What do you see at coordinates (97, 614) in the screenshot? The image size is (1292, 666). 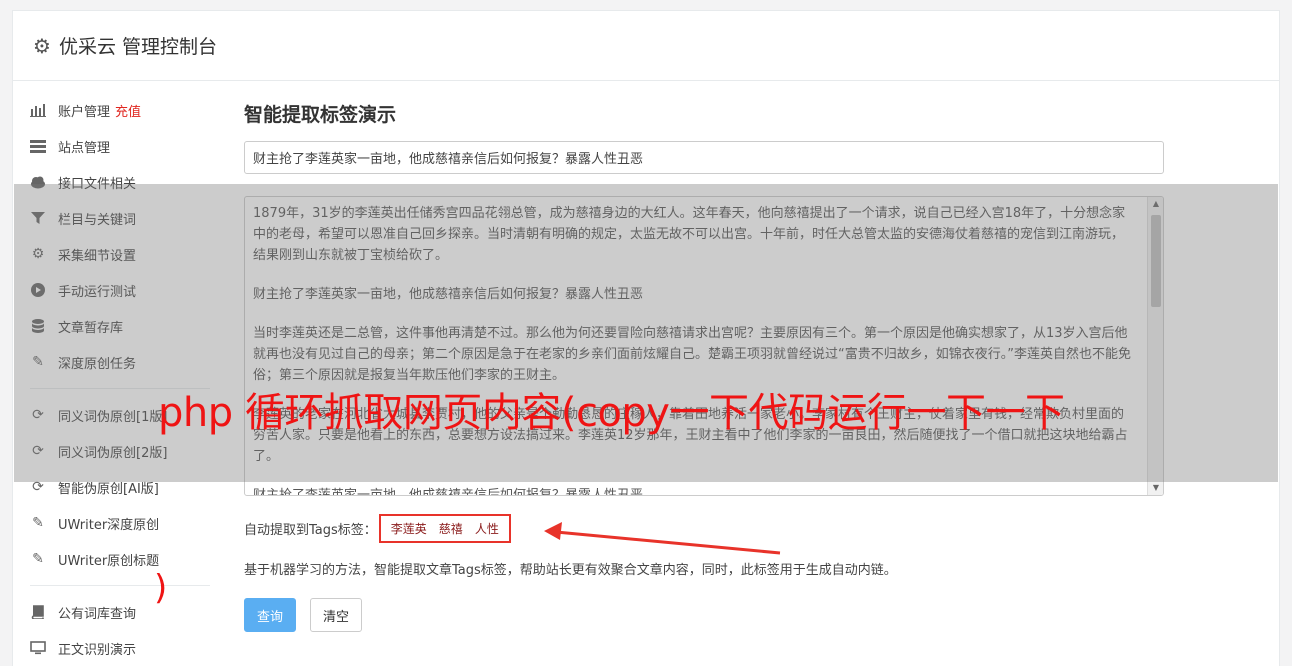 I see `sidebar-item-label: 公有词库查询` at bounding box center [97, 614].